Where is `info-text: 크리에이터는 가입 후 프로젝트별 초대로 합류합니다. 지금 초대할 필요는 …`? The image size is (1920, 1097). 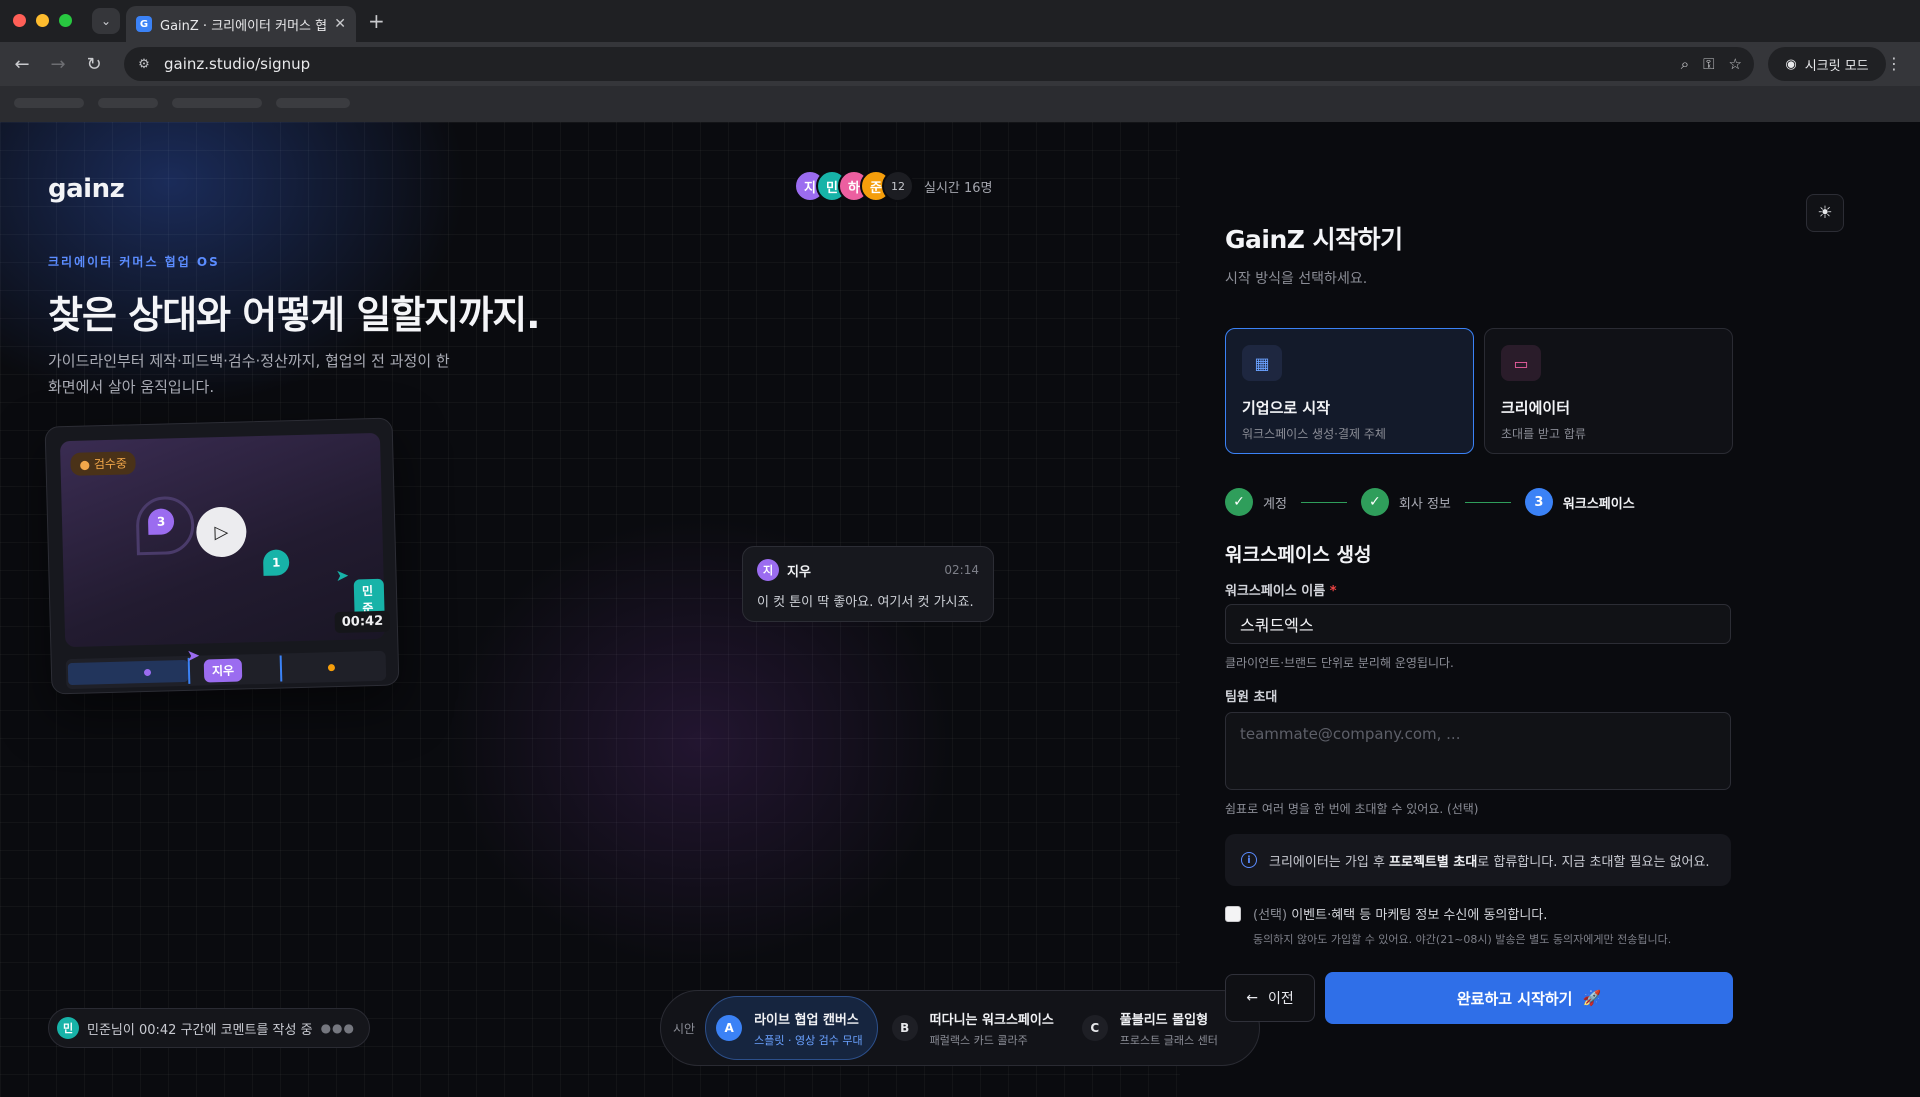 info-text: 크리에이터는 가입 후 프로젝트별 초대로 합류합니다. 지금 초대할 필요는 … is located at coordinates (1489, 862).